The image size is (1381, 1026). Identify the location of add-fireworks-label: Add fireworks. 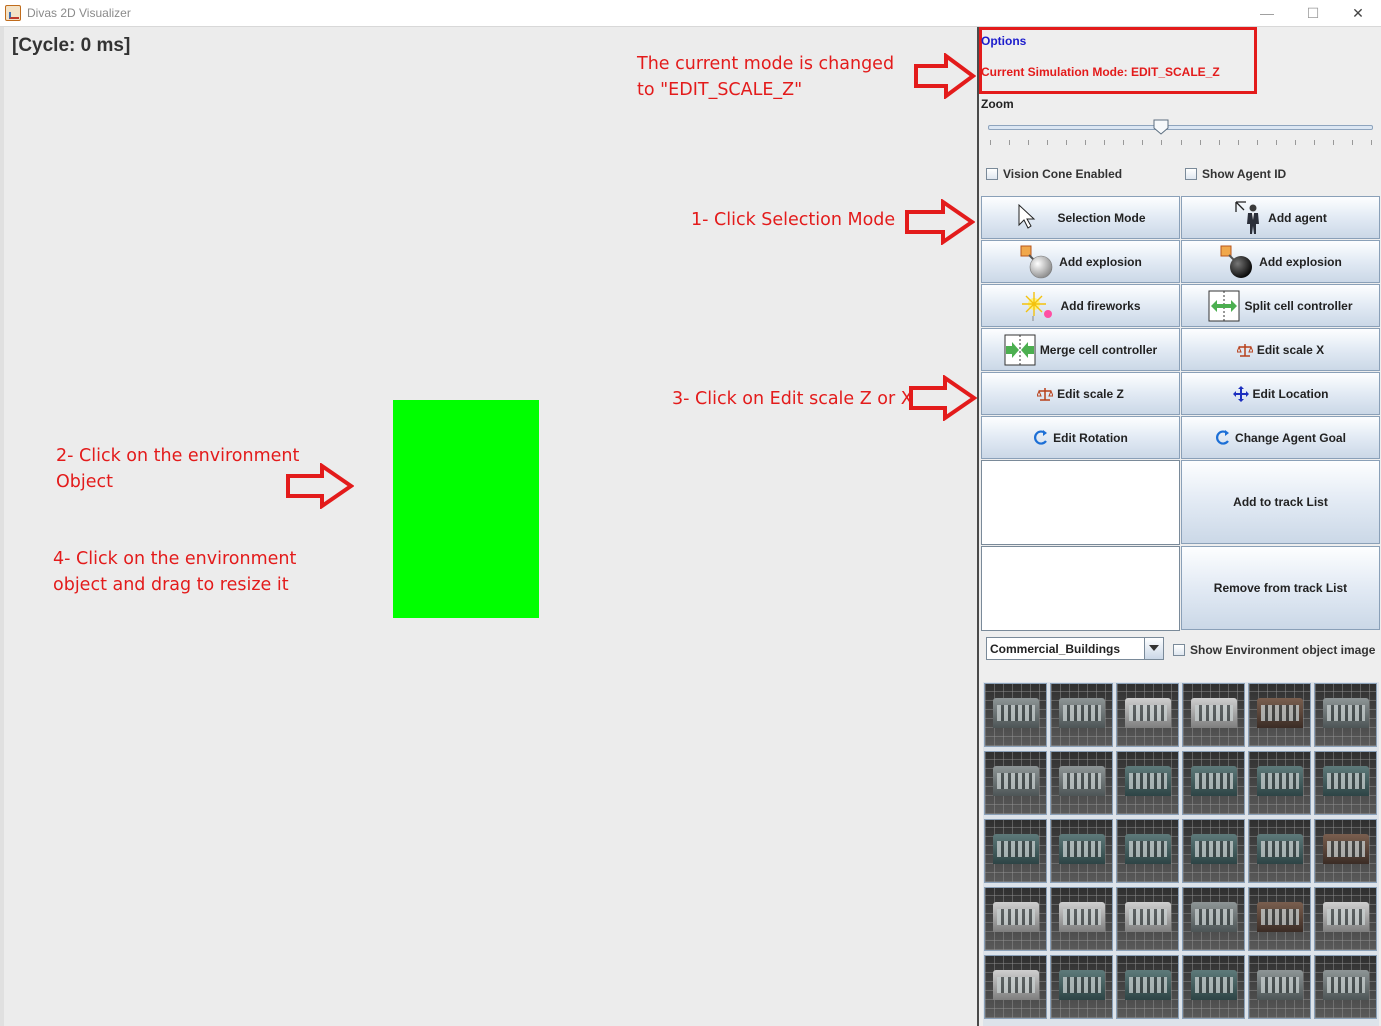
(1100, 305).